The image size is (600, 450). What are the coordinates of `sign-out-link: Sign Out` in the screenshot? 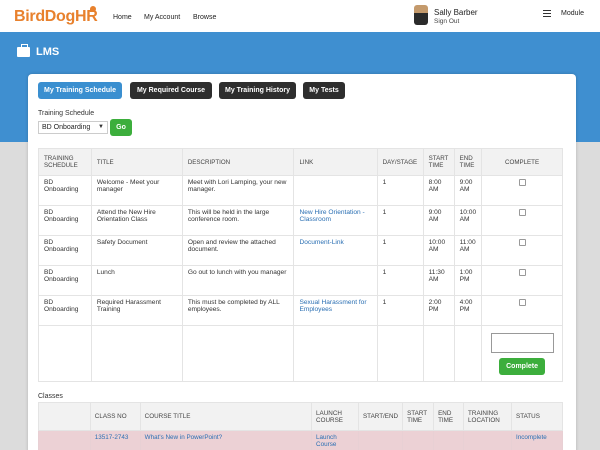 It's located at (446, 21).